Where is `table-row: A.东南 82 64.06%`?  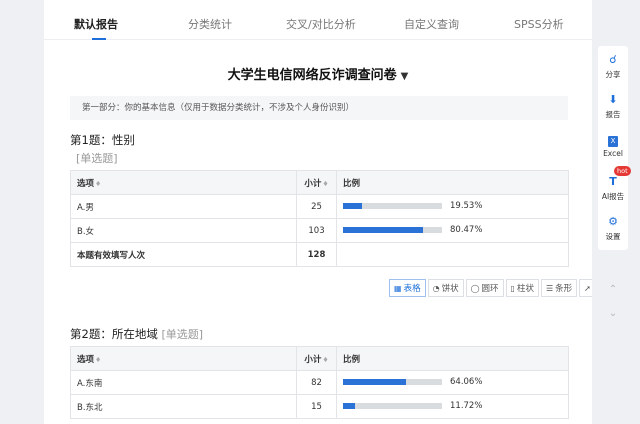
table-row: A.东南 82 64.06% is located at coordinates (319, 382).